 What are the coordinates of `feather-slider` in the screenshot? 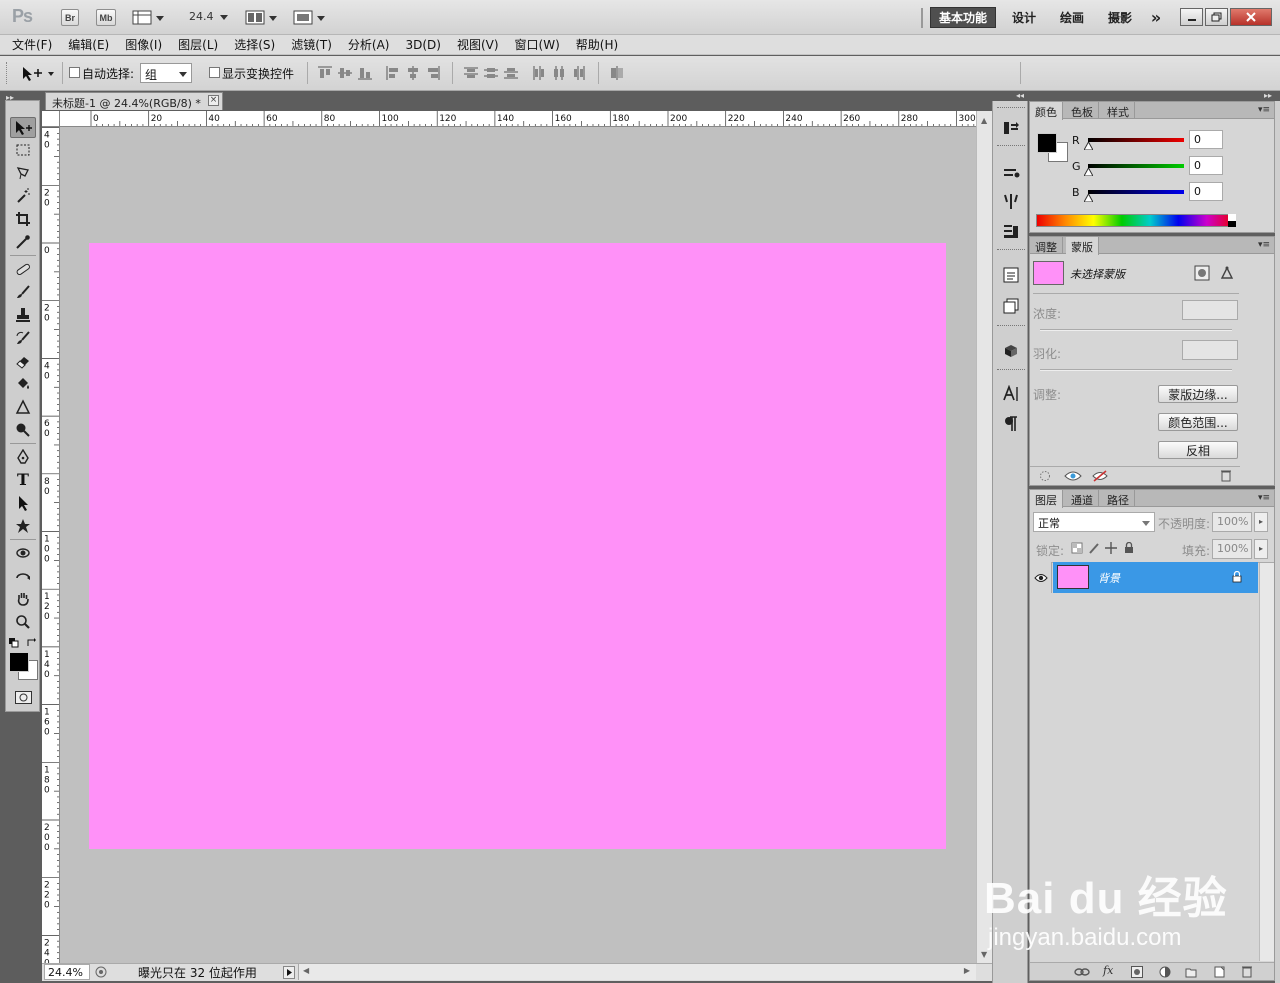 It's located at (1136, 370).